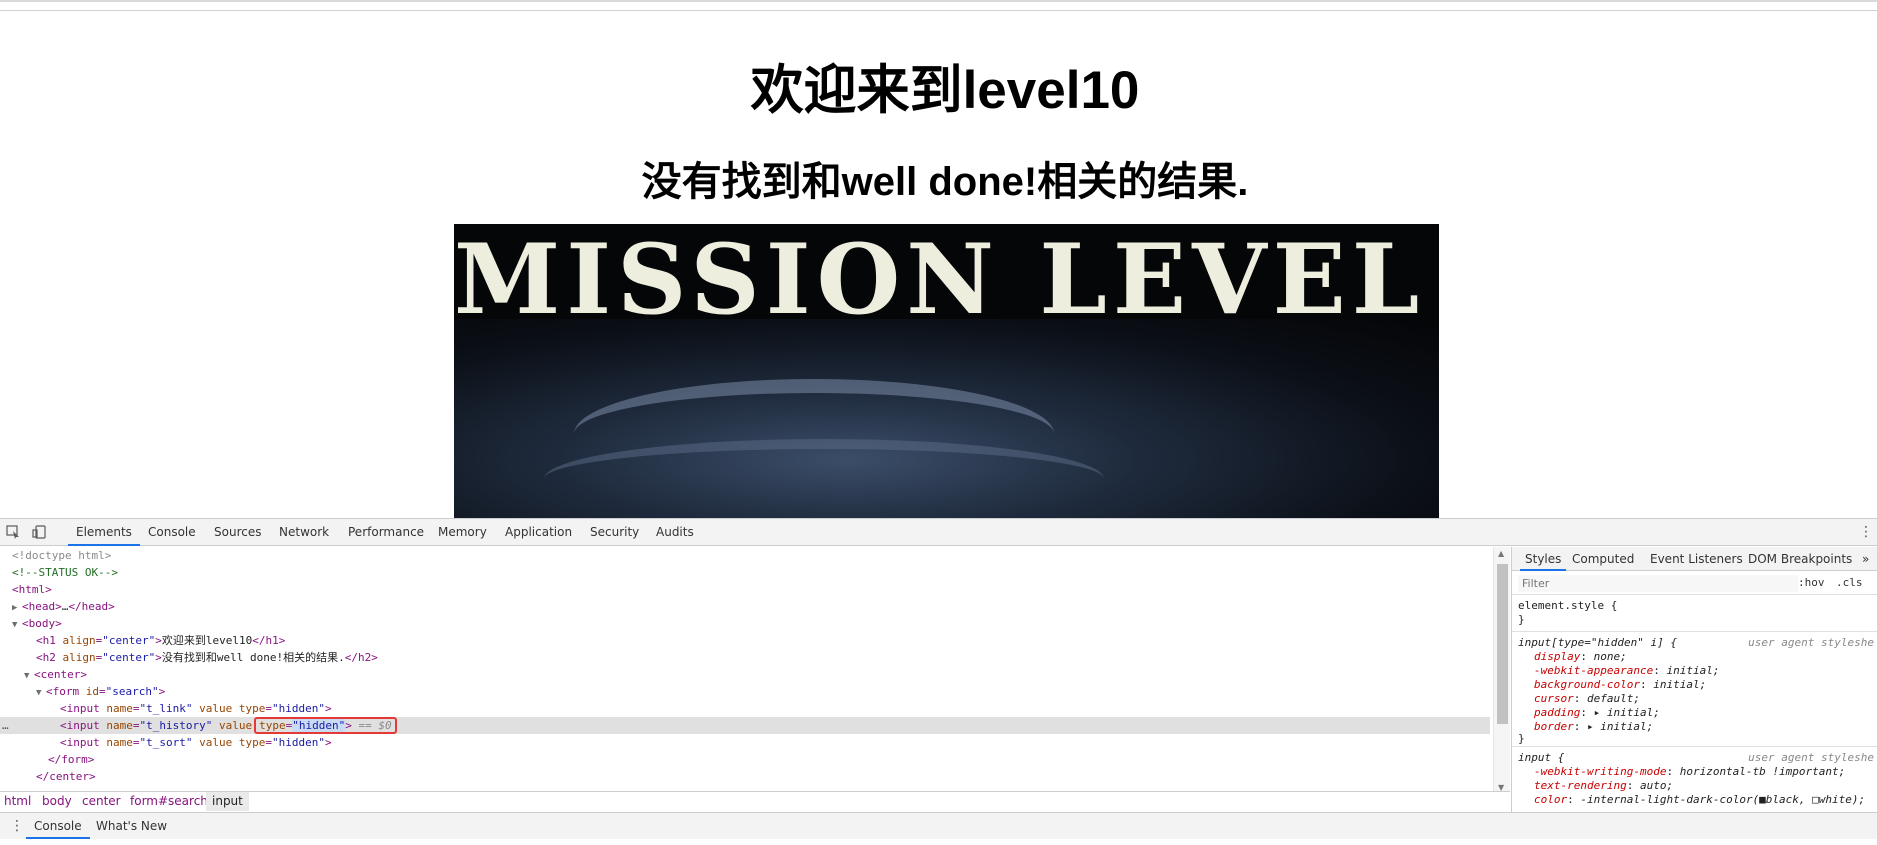  What do you see at coordinates (1603, 559) in the screenshot?
I see `tab-computed: Computed` at bounding box center [1603, 559].